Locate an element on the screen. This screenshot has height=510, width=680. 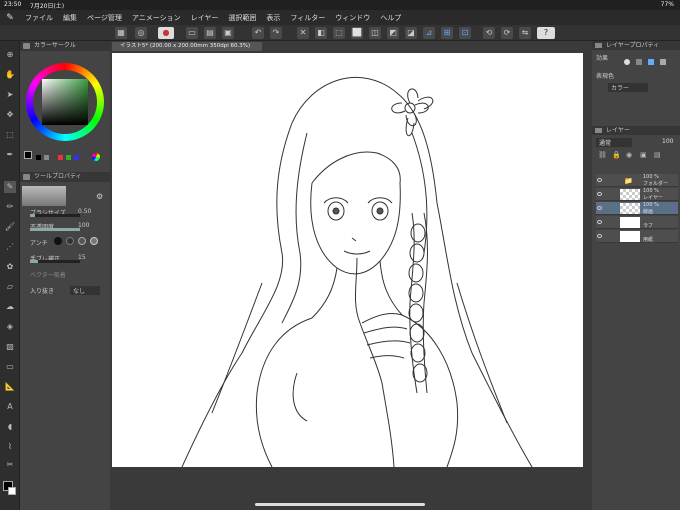
eraser-tool-icon: ▱ is located at coordinates (10, 287).